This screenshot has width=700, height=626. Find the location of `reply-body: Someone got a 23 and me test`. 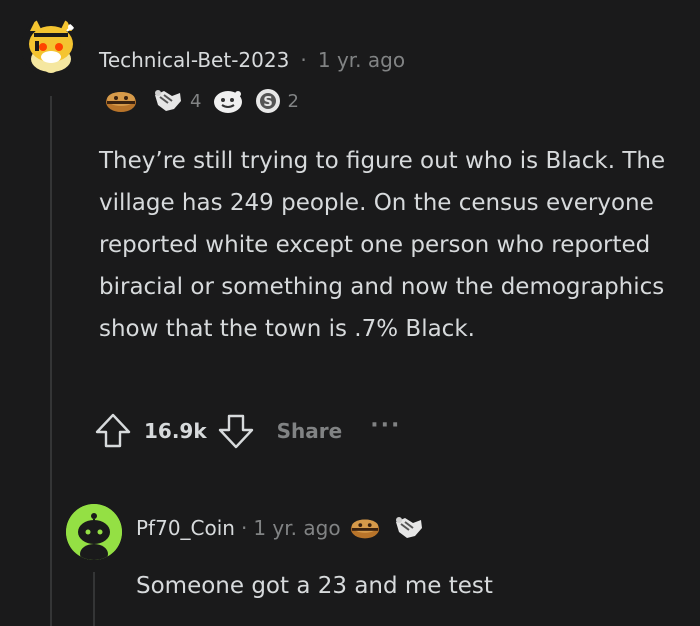

reply-body: Someone got a 23 and me test is located at coordinates (314, 586).